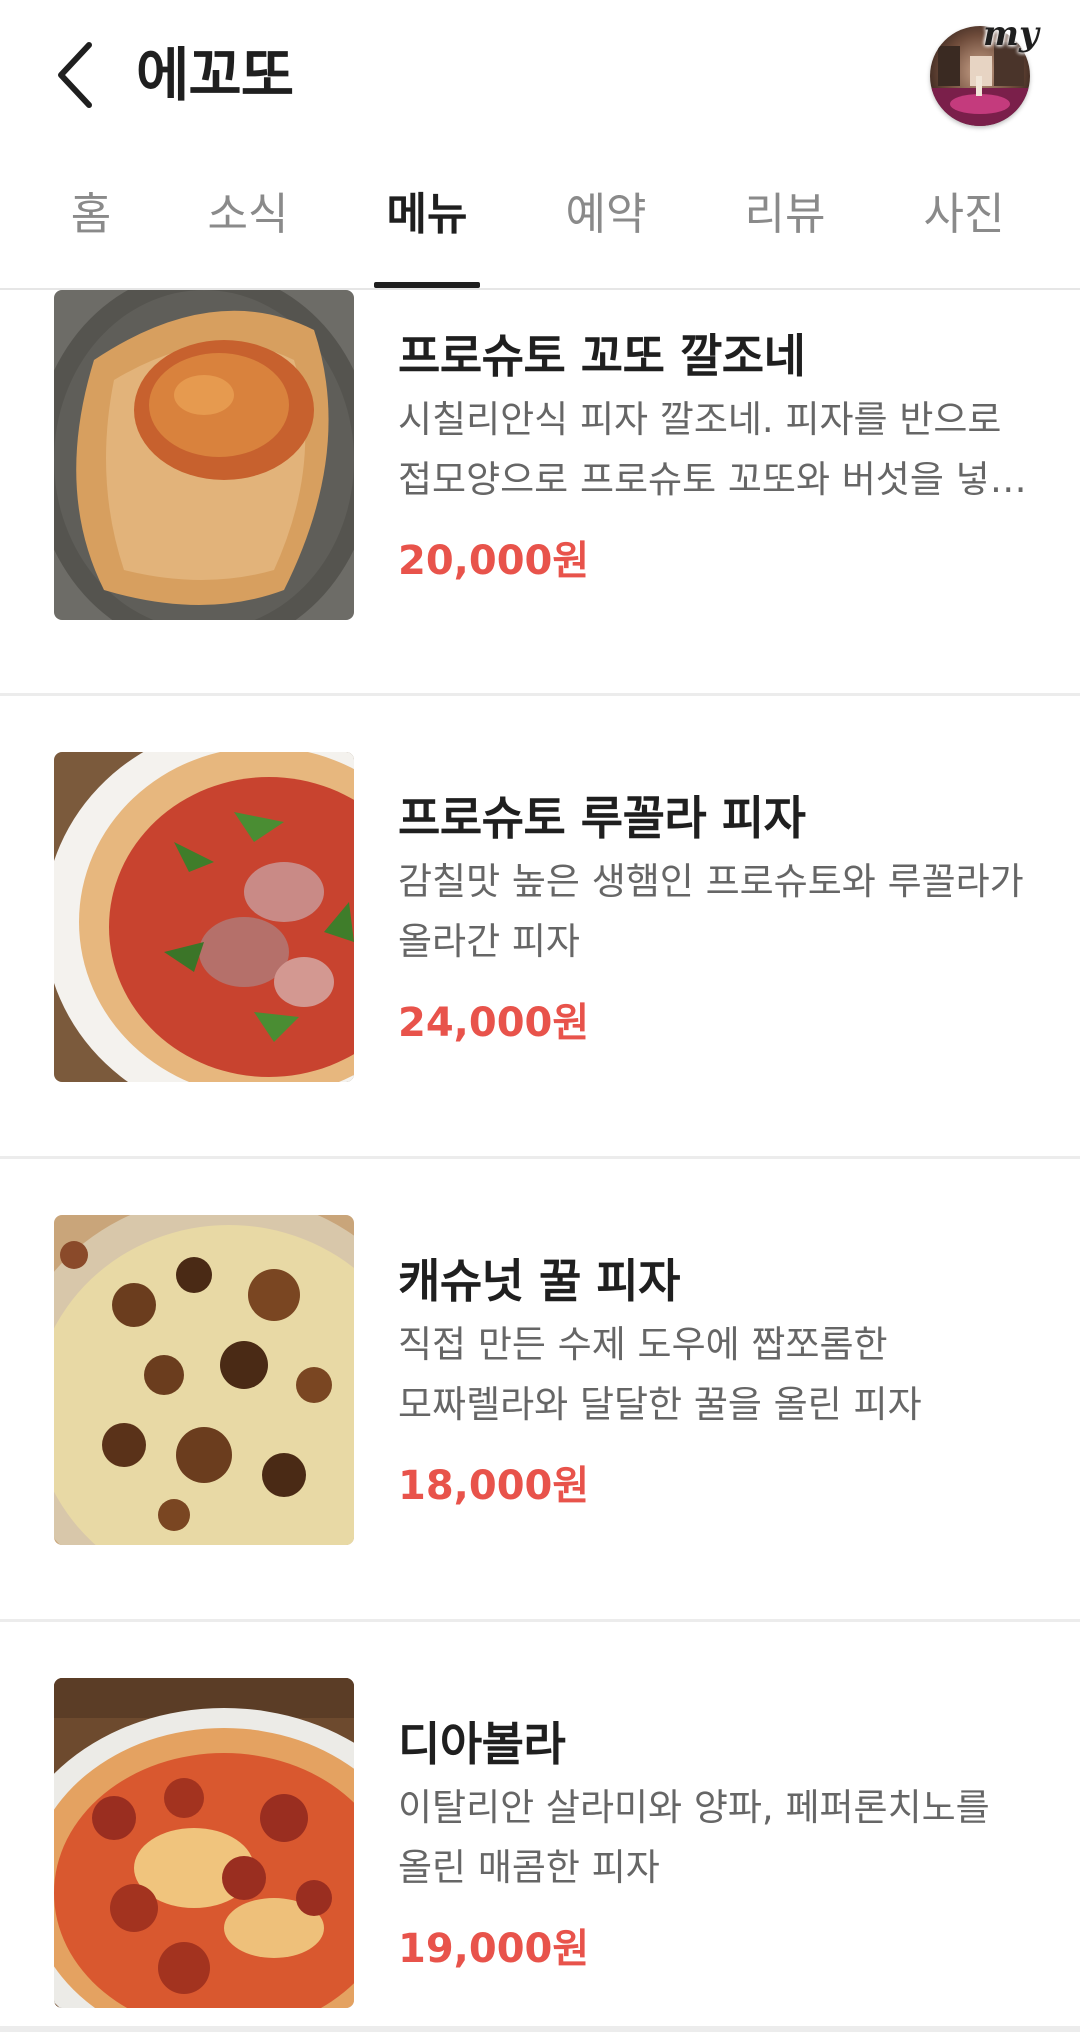 Image resolution: width=1080 pixels, height=2032 pixels. What do you see at coordinates (204, 1380) in the screenshot?
I see `menu-item-photo-cashew-honey` at bounding box center [204, 1380].